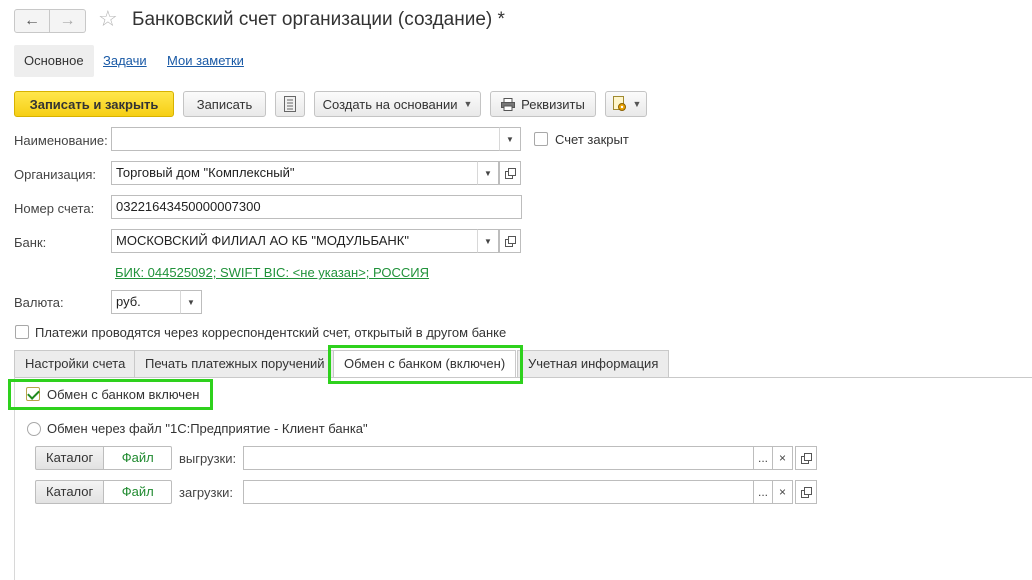 Image resolution: width=1032 pixels, height=580 pixels. I want to click on create-based-on-button: Создать на основании ▼, so click(397, 104).